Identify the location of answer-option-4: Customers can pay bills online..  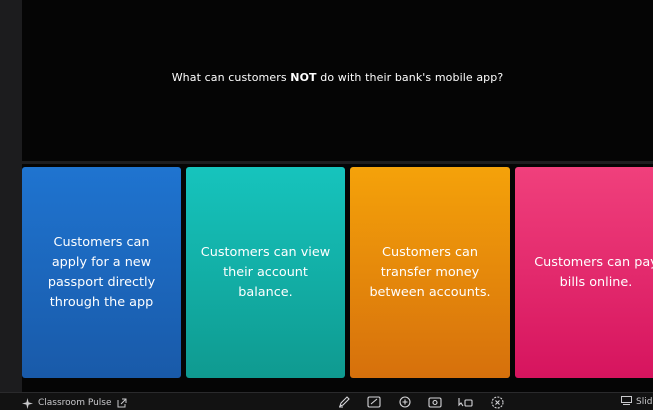
(584, 272).